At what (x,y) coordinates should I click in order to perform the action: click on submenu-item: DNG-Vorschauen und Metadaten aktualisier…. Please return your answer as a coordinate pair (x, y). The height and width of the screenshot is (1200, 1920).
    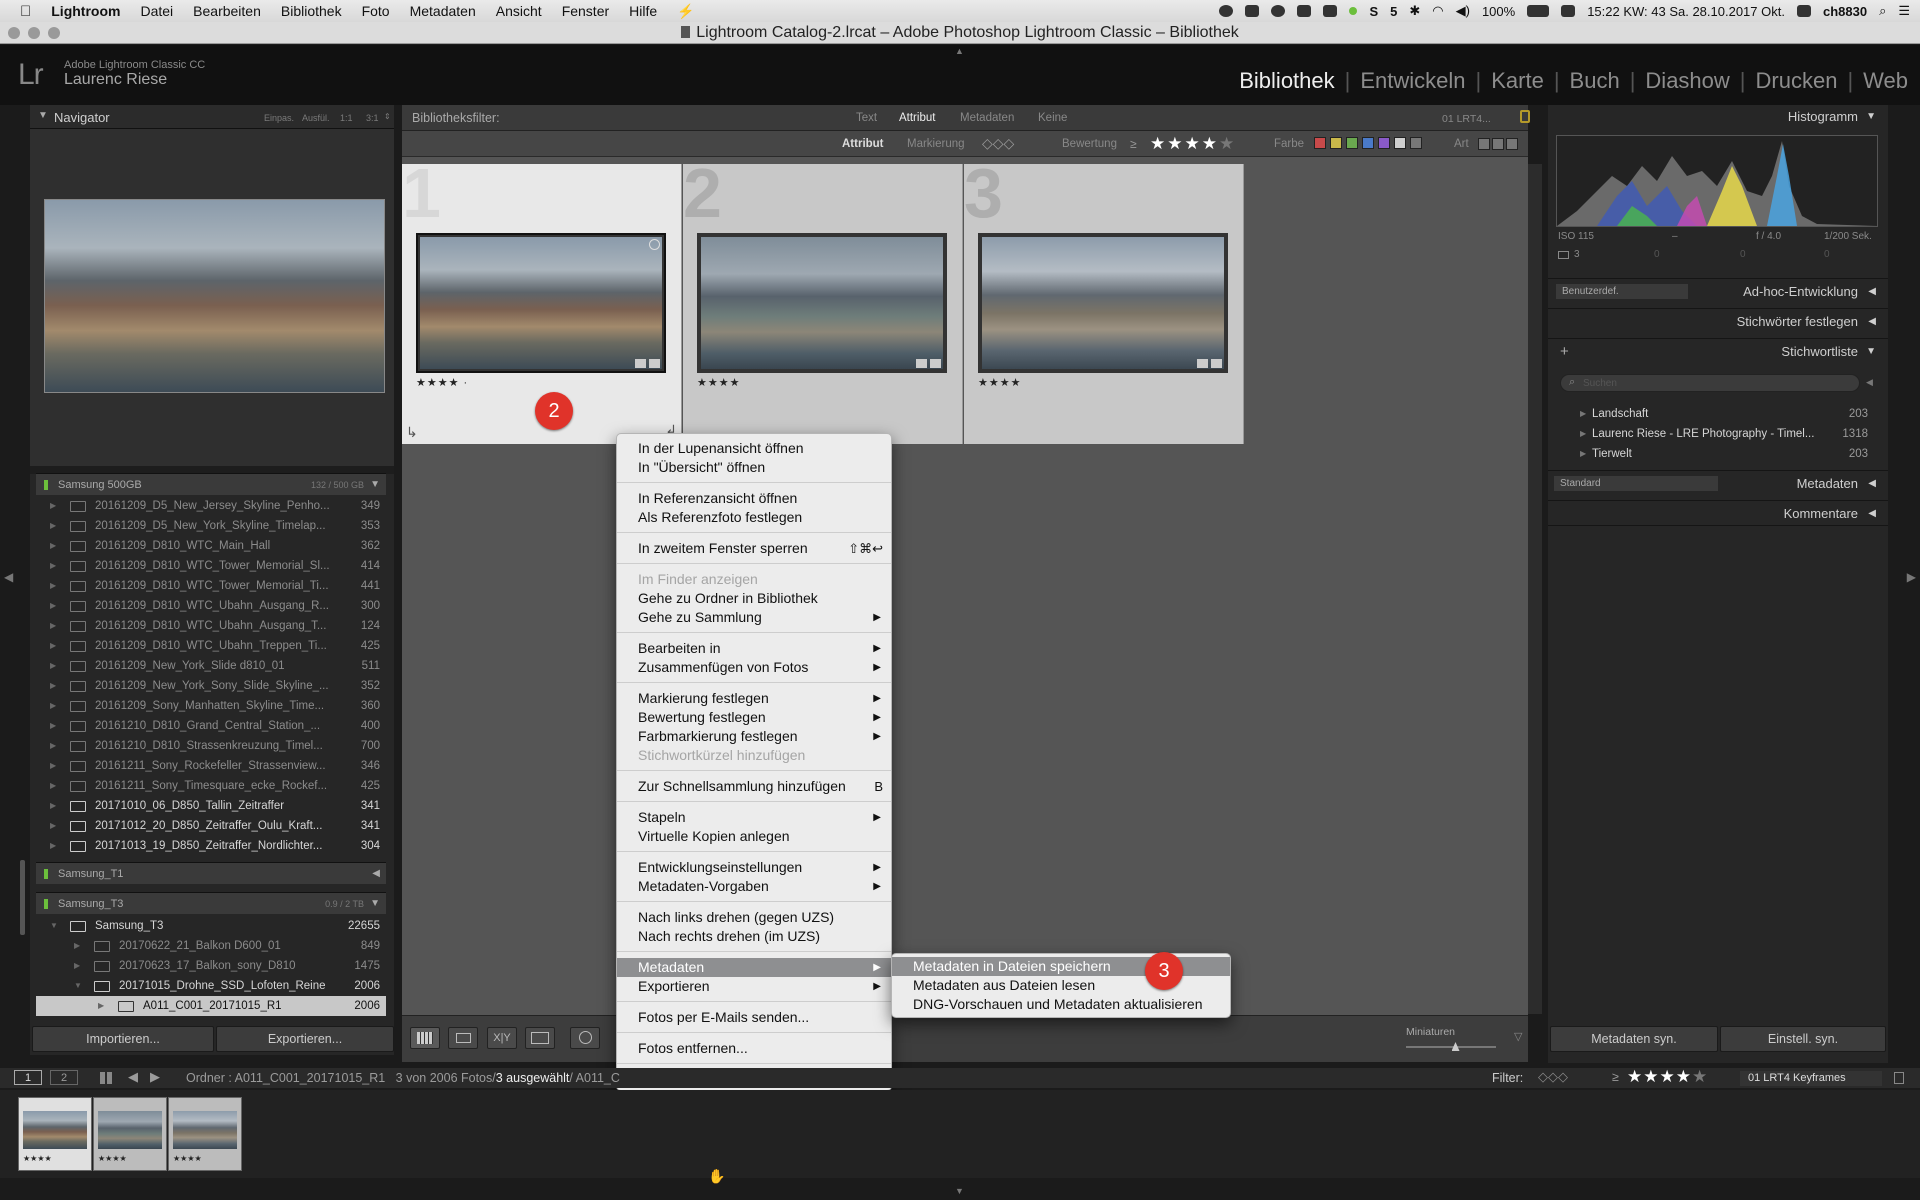
    Looking at the image, I should click on (1061, 1004).